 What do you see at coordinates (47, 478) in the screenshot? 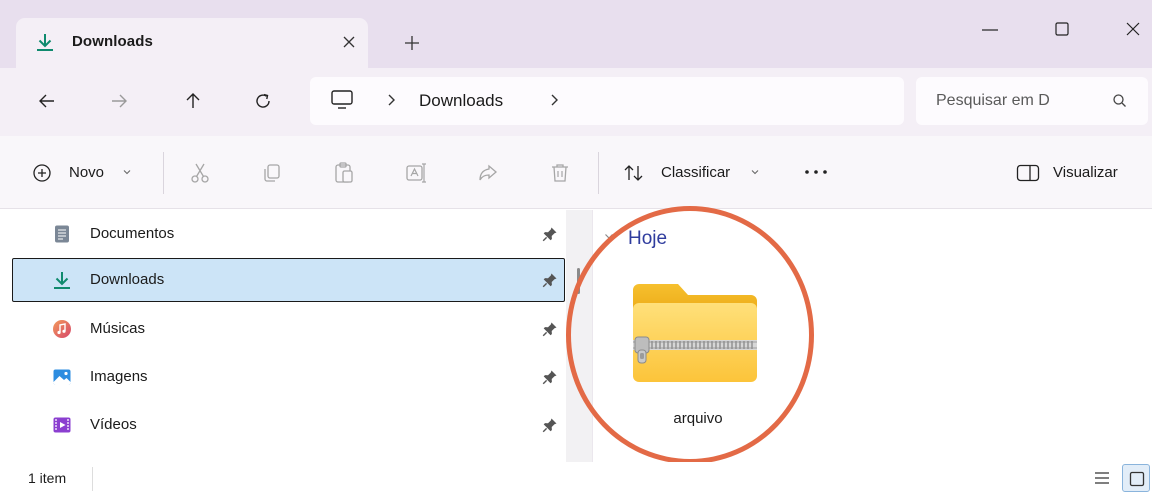
I see `item-count: 1 item` at bounding box center [47, 478].